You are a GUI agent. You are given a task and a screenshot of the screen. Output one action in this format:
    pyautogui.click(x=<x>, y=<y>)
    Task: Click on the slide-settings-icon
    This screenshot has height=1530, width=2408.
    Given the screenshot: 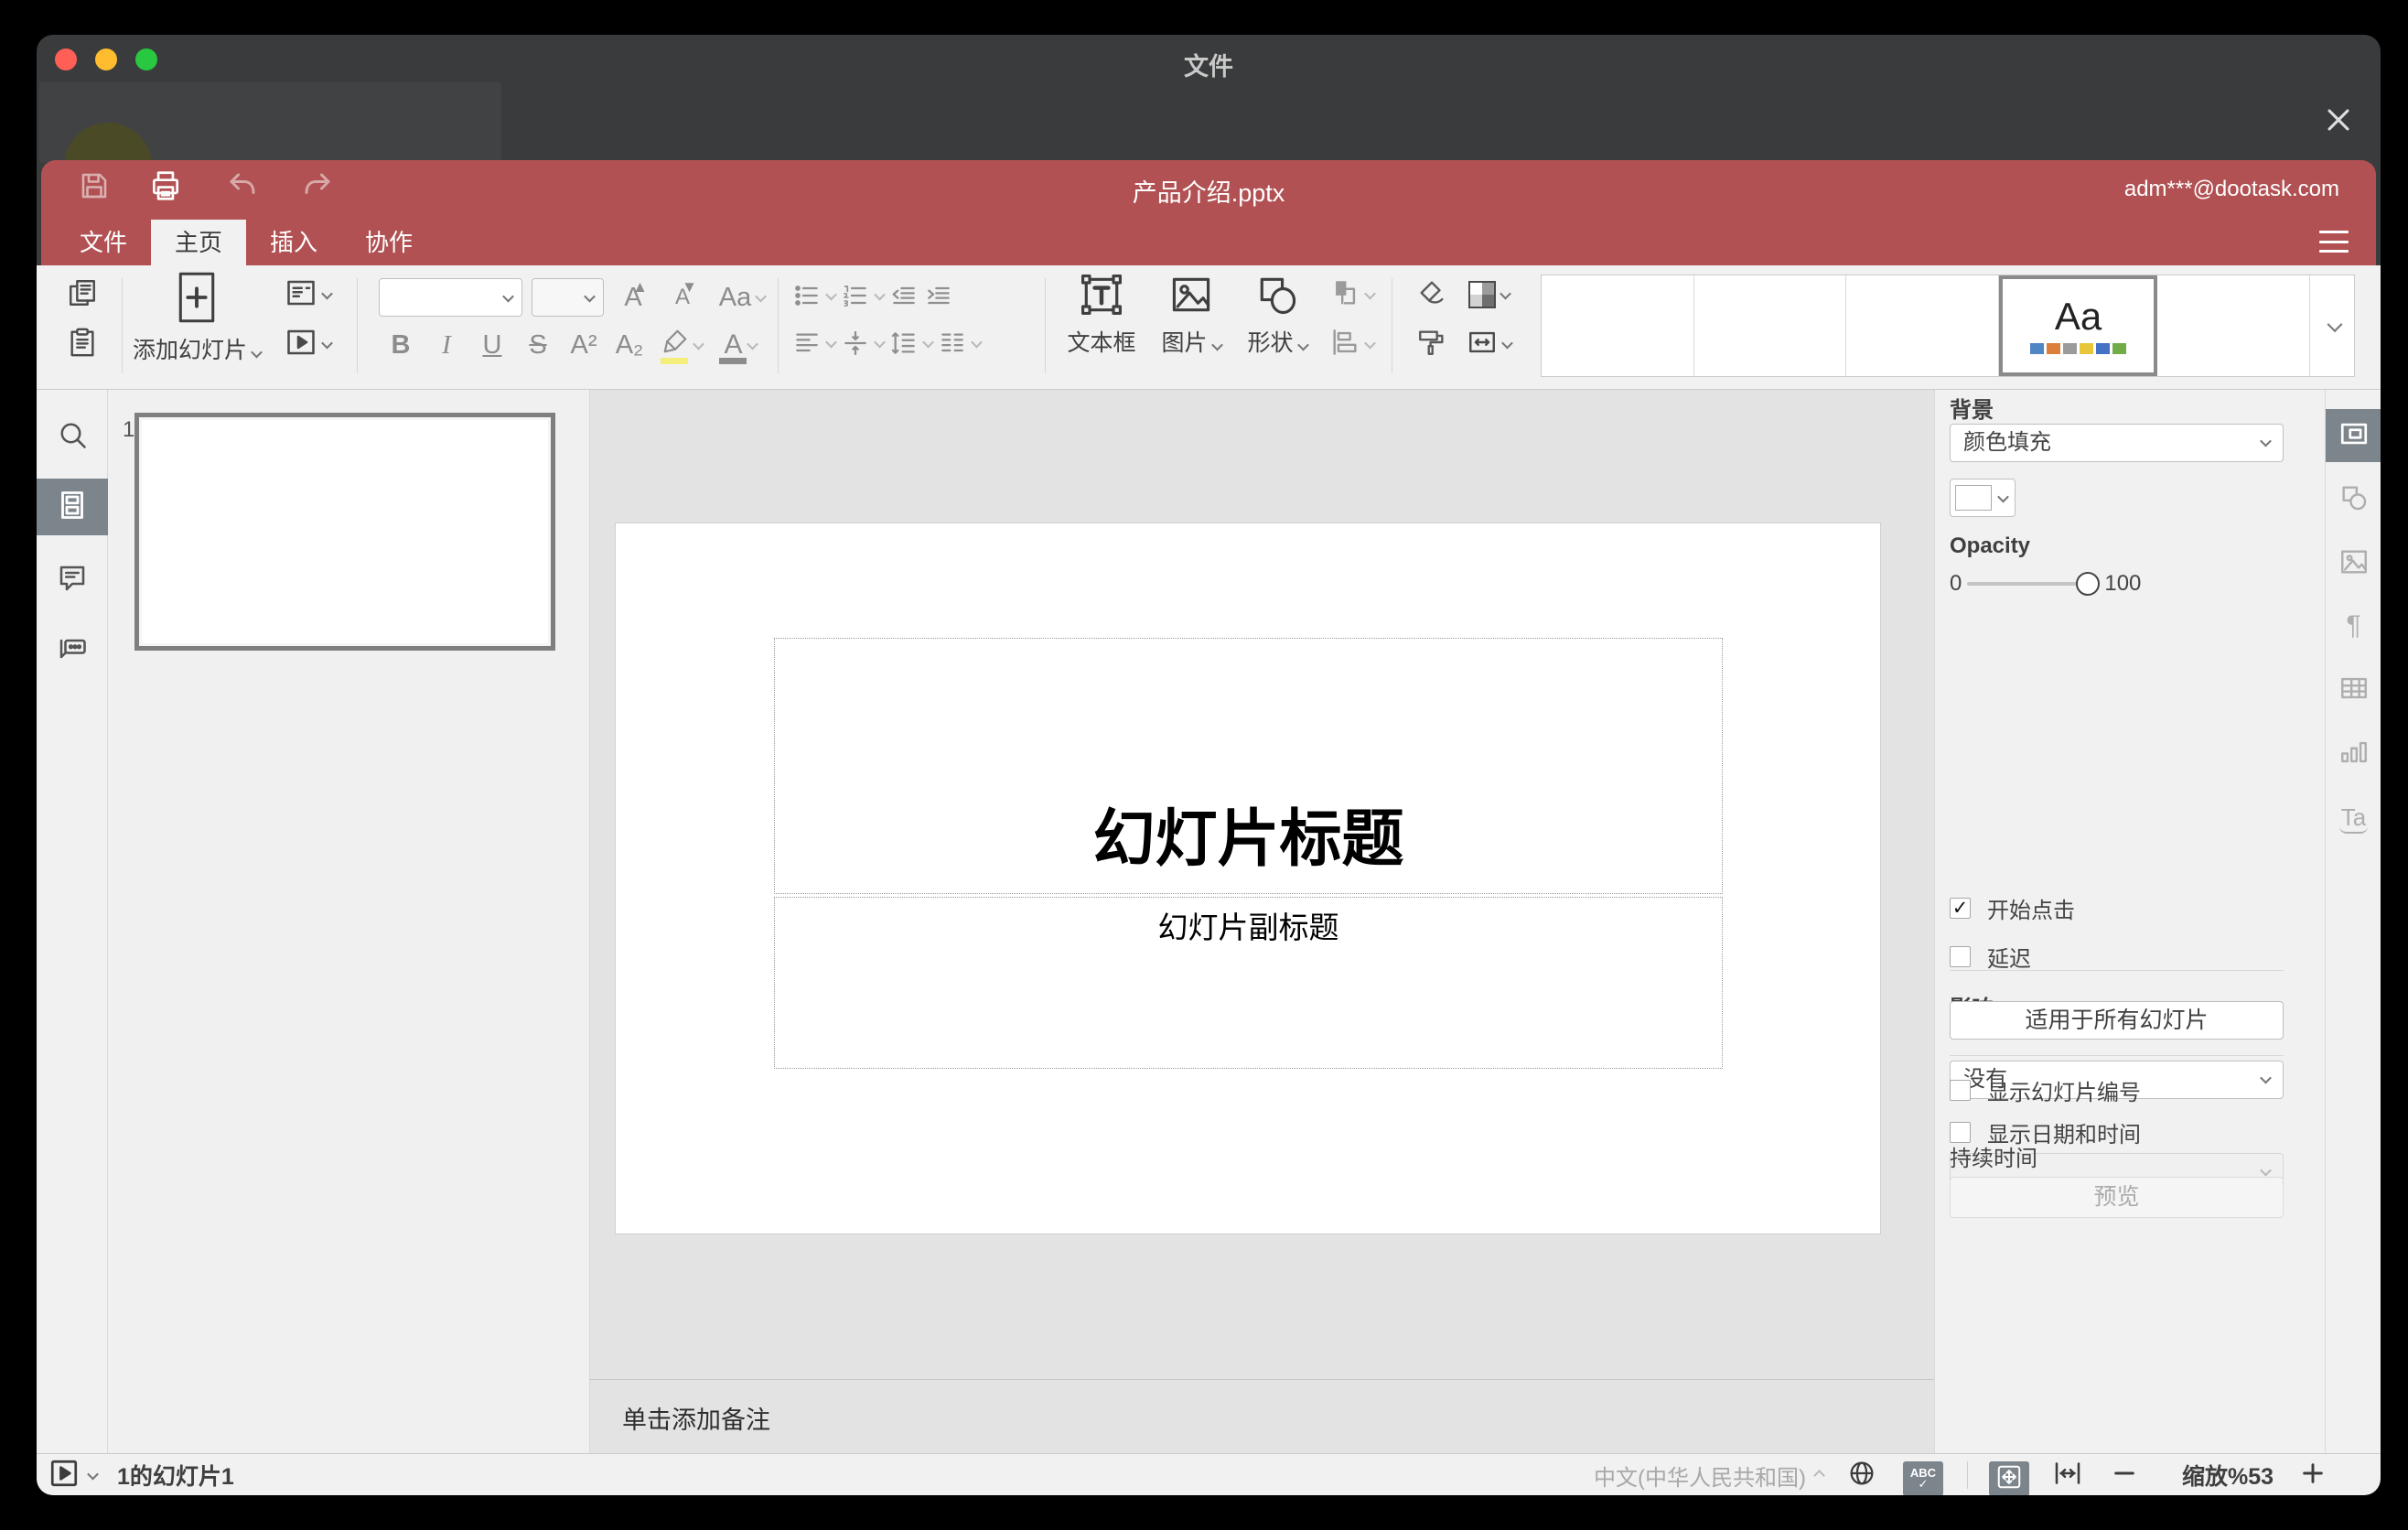 What is the action you would take?
    pyautogui.click(x=2354, y=436)
    